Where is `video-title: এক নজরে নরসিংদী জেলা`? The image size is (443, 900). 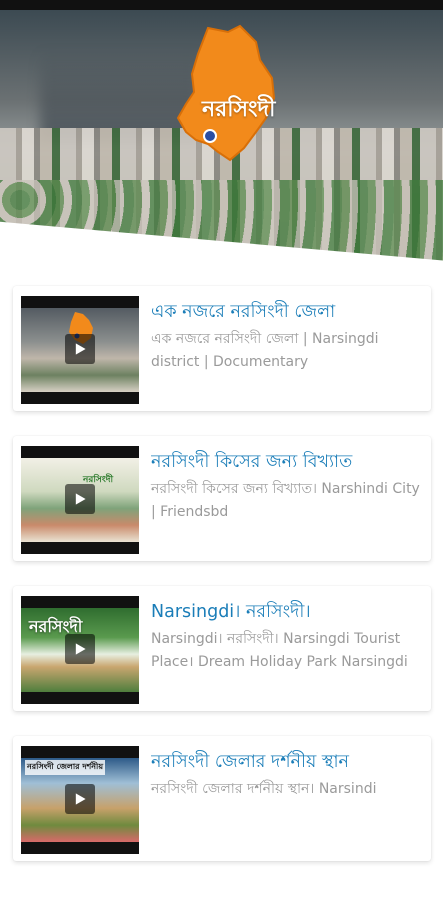 video-title: এক নজরে নরসিংদী জেলা is located at coordinates (286, 312).